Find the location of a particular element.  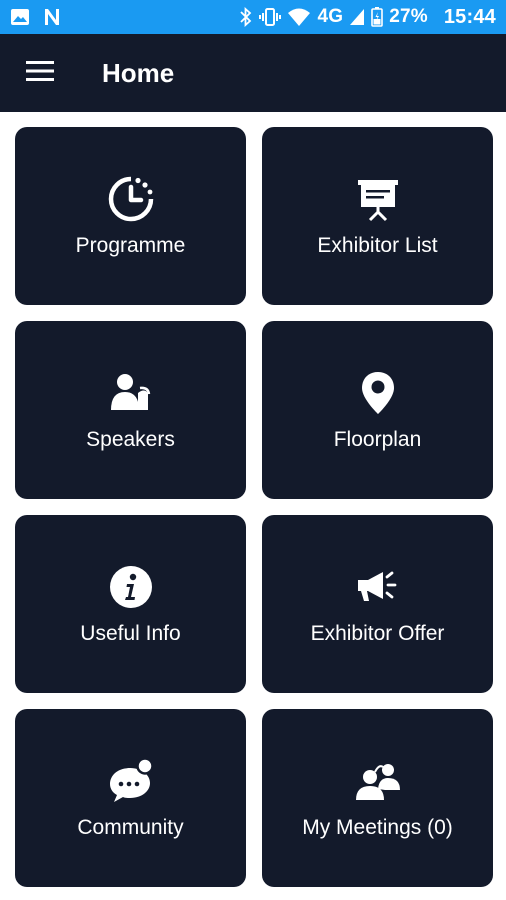

tile-programme: Programme is located at coordinates (130, 216).